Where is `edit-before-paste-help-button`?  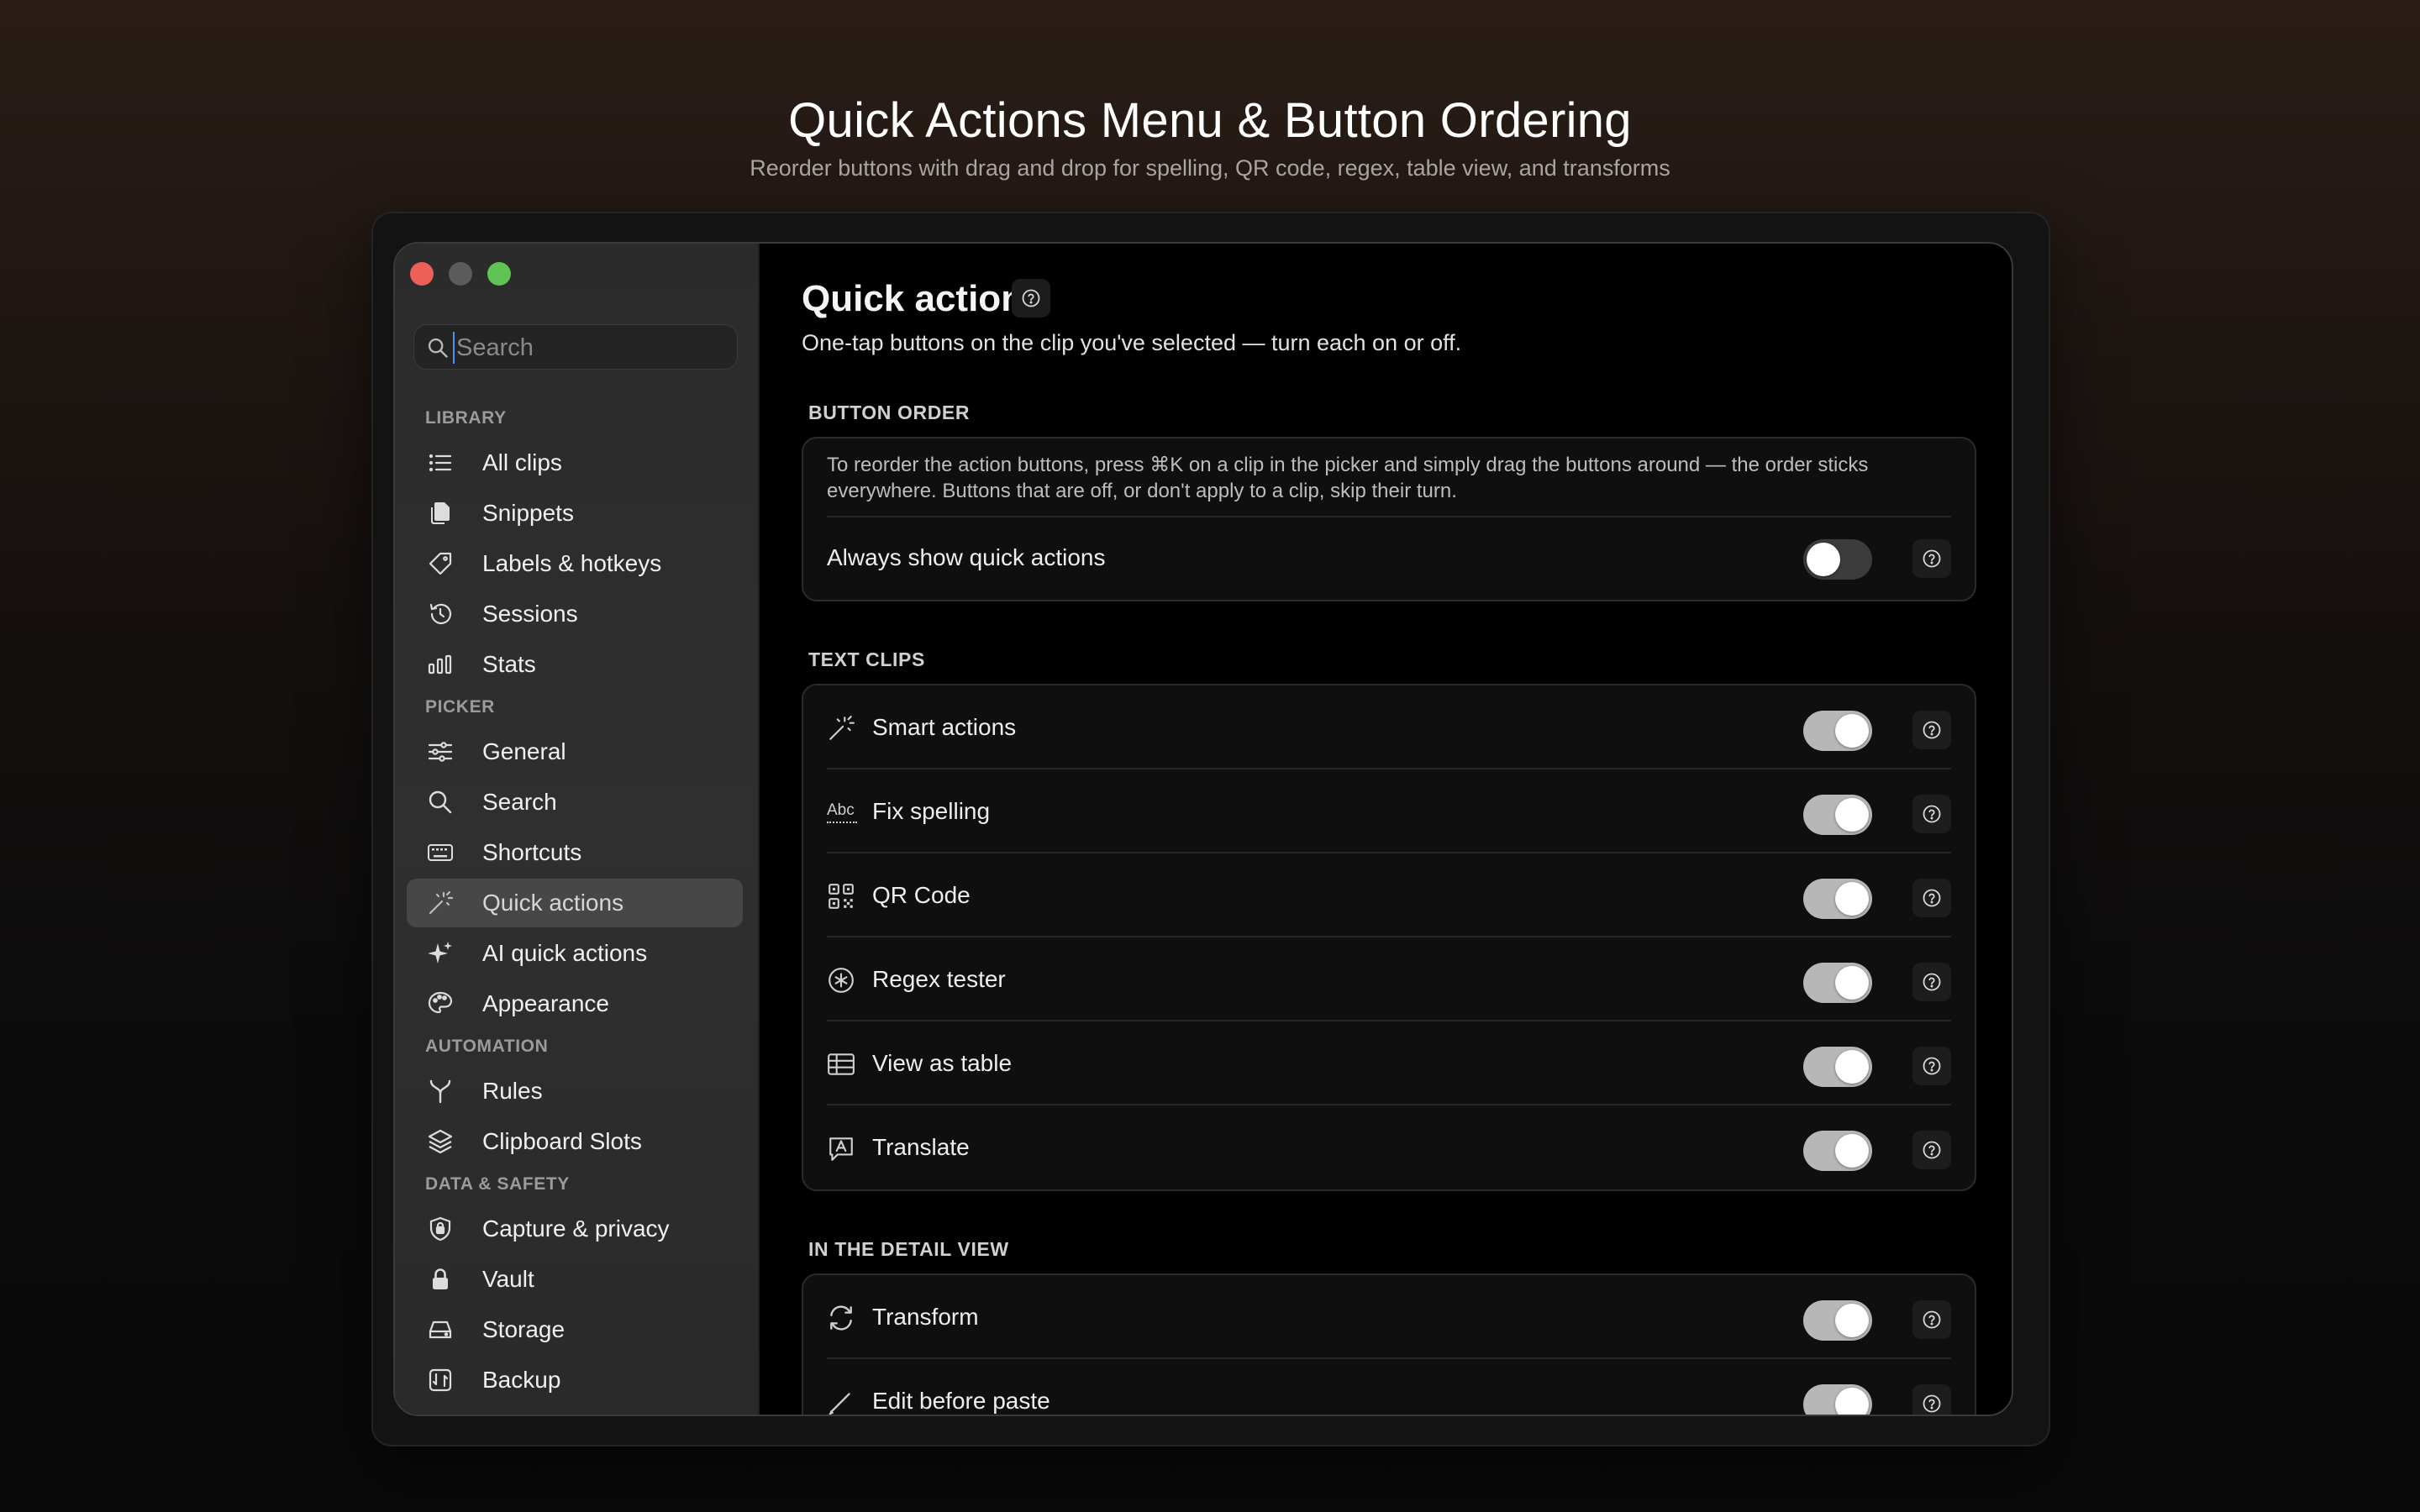 edit-before-paste-help-button is located at coordinates (1931, 1399).